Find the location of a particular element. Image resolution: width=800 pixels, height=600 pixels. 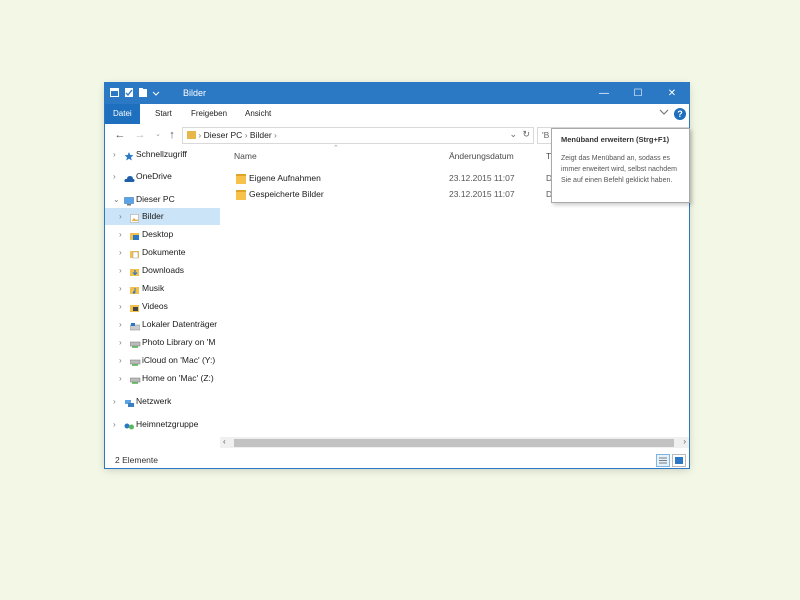

breadcrumb: › Dieser PC › Bilder › is located at coordinates (232, 135).